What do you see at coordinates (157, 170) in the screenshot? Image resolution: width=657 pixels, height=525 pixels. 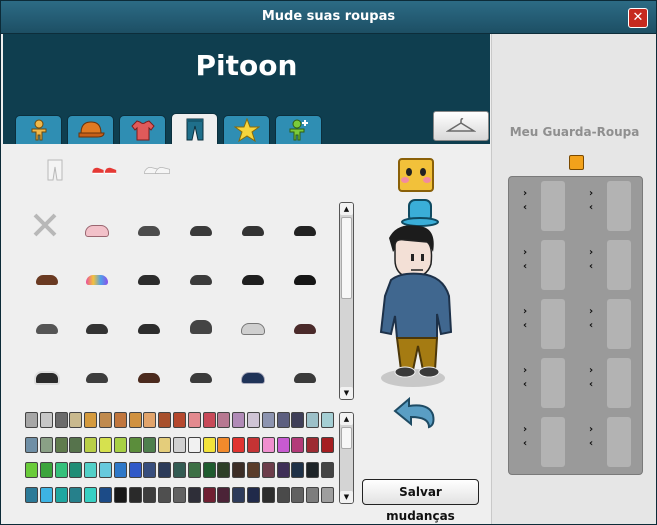 I see `category-belt` at bounding box center [157, 170].